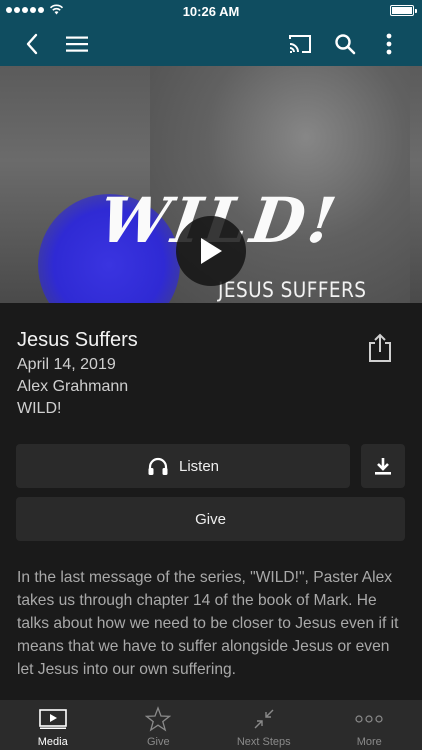 The height and width of the screenshot is (750, 422). I want to click on tab-next-steps-label: Next Steps, so click(263, 742).